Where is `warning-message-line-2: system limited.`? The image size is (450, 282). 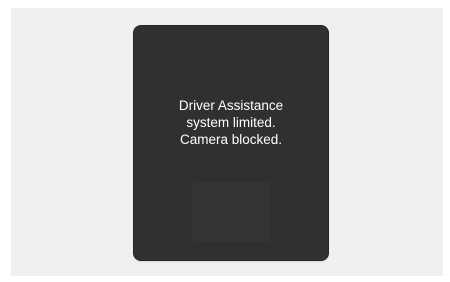 warning-message-line-2: system limited. is located at coordinates (231, 122).